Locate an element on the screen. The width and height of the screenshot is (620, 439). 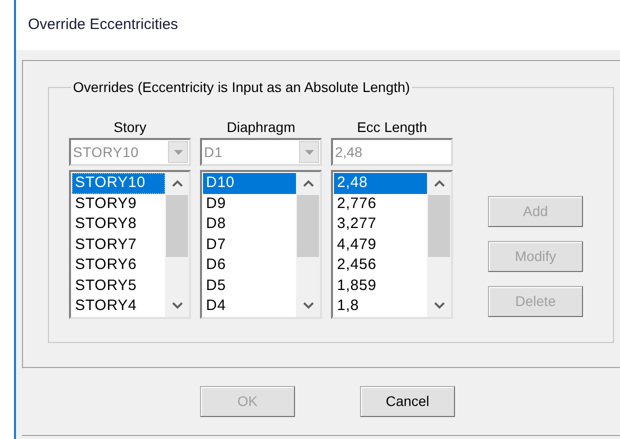
window-title: Override Eccentricities is located at coordinates (103, 25).